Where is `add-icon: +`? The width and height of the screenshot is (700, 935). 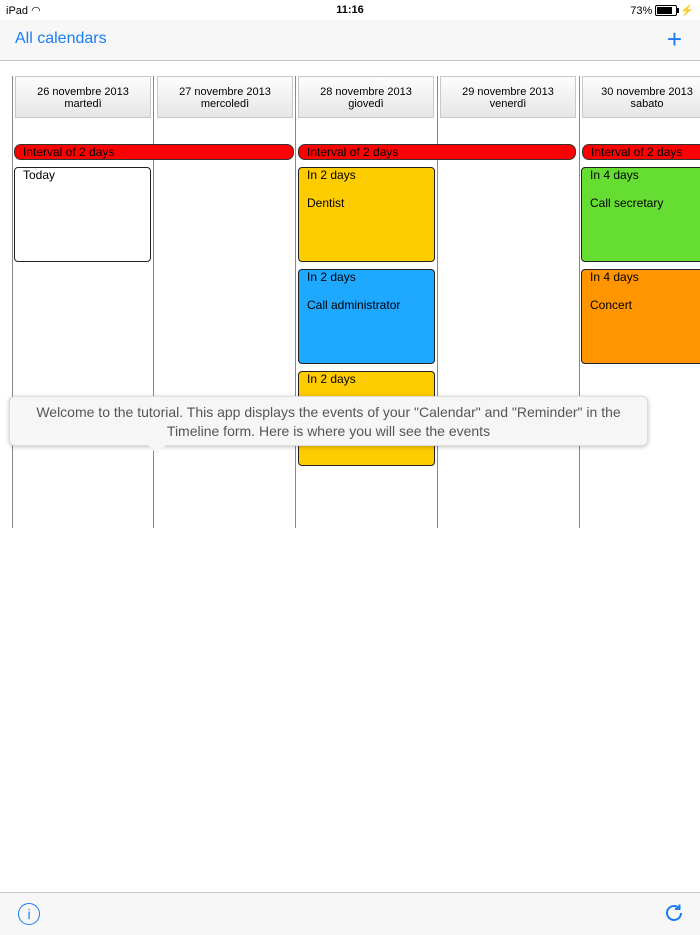
add-icon: + is located at coordinates (674, 39).